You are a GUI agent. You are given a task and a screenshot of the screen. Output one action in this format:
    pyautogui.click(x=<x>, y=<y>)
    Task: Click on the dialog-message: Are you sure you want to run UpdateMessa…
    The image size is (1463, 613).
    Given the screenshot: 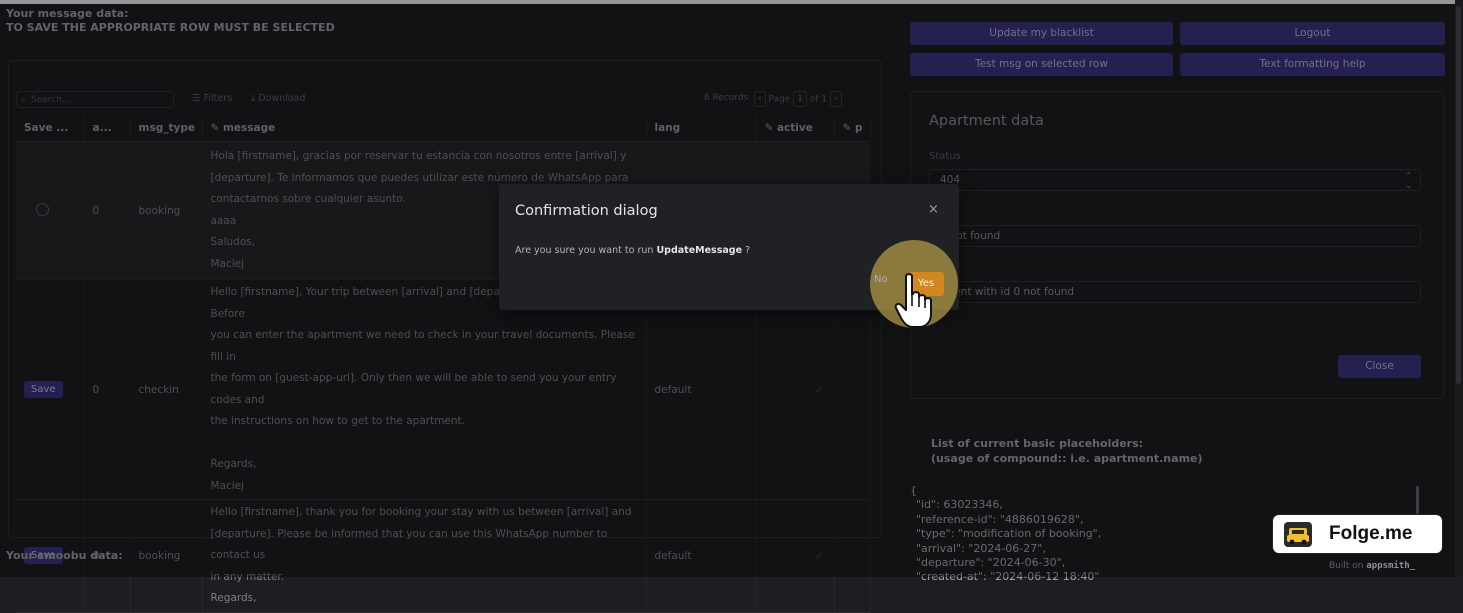 What is the action you would take?
    pyautogui.click(x=633, y=250)
    